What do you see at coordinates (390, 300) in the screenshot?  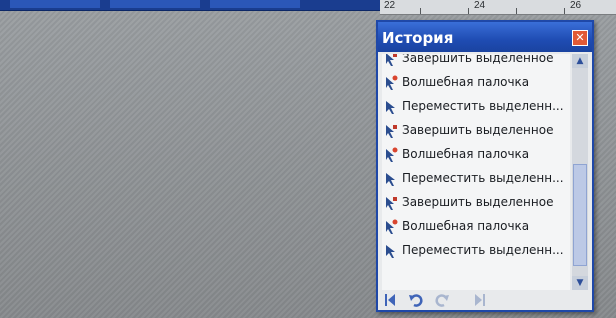 I see `first-icon` at bounding box center [390, 300].